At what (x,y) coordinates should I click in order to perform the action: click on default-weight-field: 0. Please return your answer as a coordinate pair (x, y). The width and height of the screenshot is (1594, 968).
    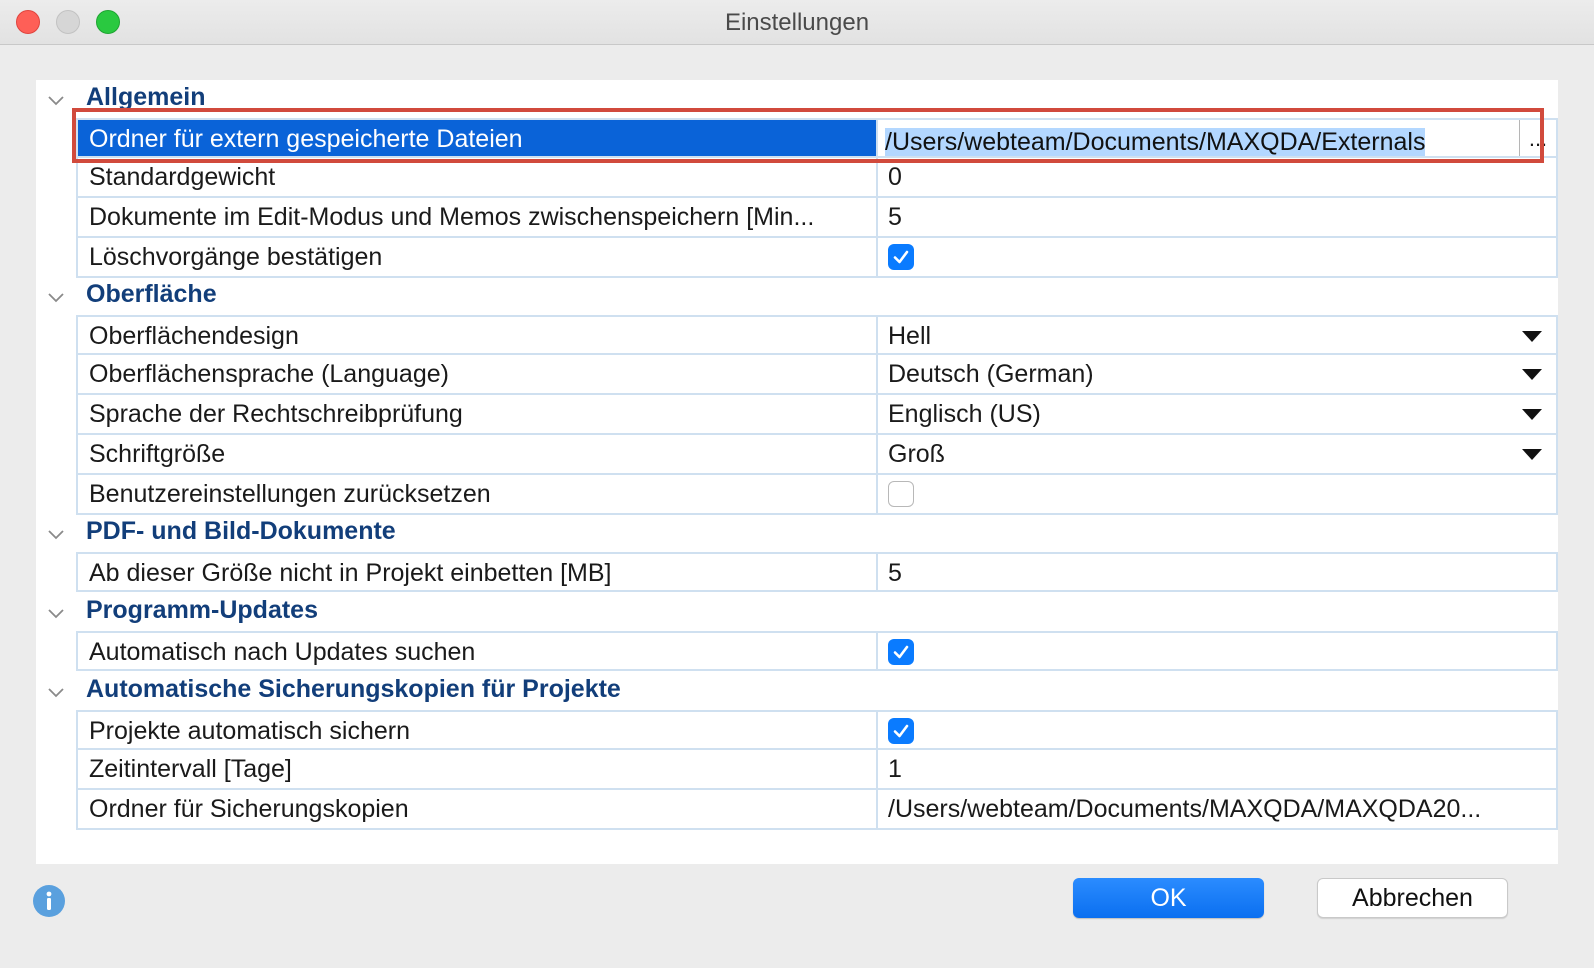
    Looking at the image, I should click on (1217, 177).